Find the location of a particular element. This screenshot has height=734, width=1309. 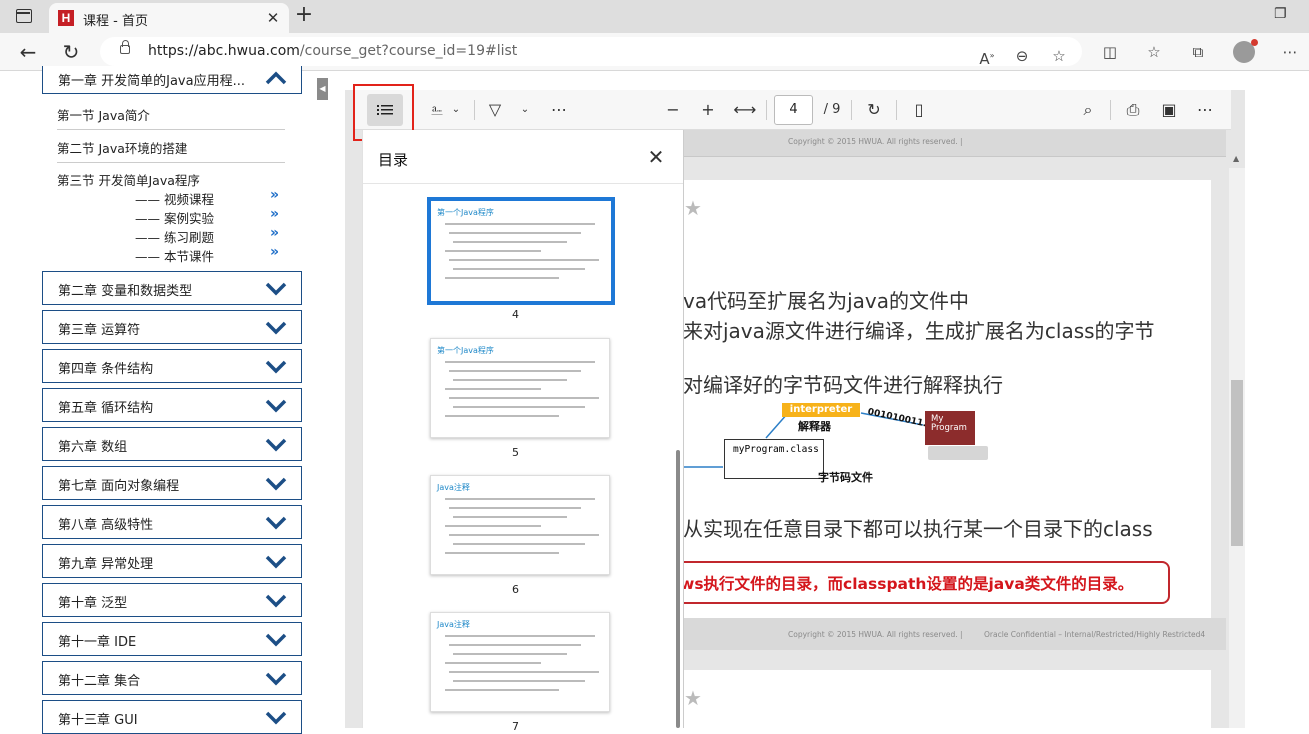

zoom-in-icon: + is located at coordinates (708, 110).